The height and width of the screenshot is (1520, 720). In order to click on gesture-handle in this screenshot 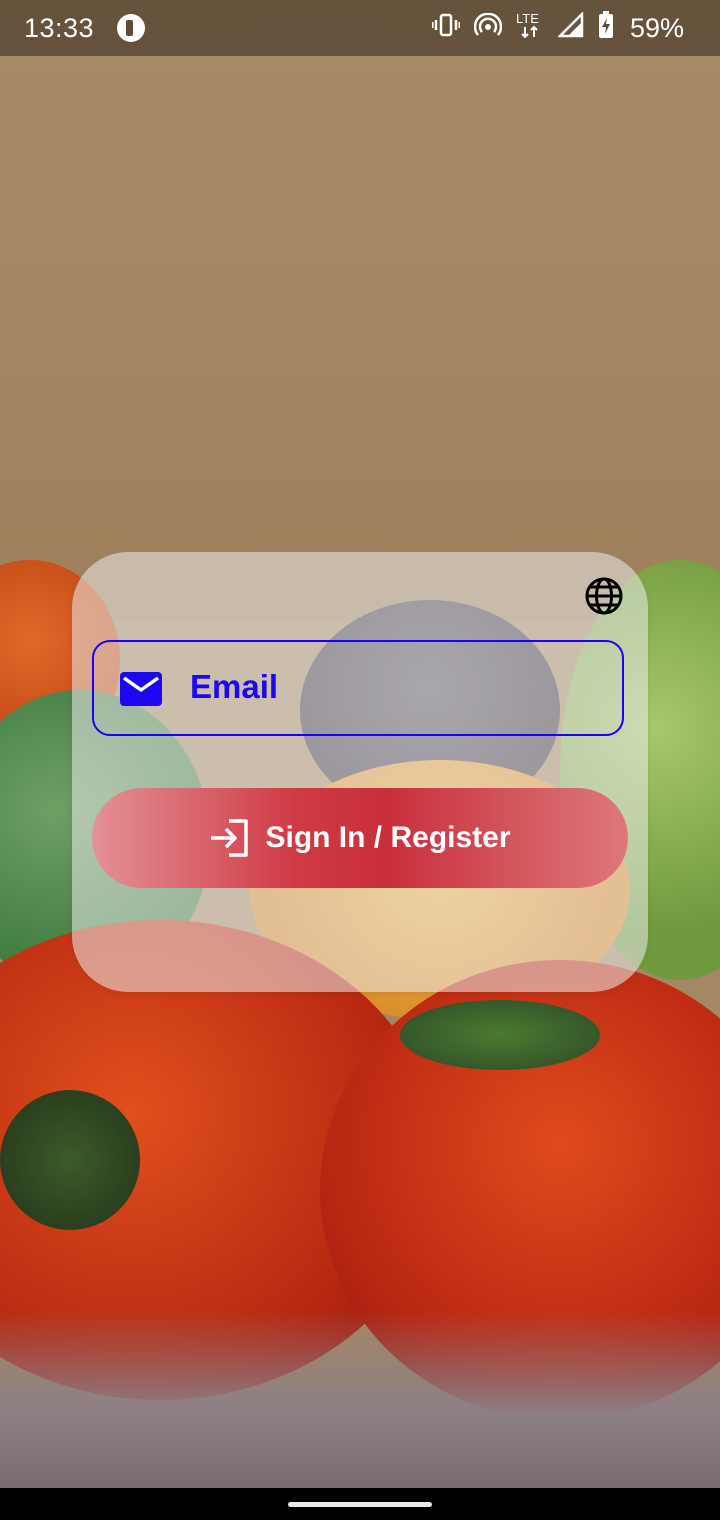, I will do `click(360, 1504)`.